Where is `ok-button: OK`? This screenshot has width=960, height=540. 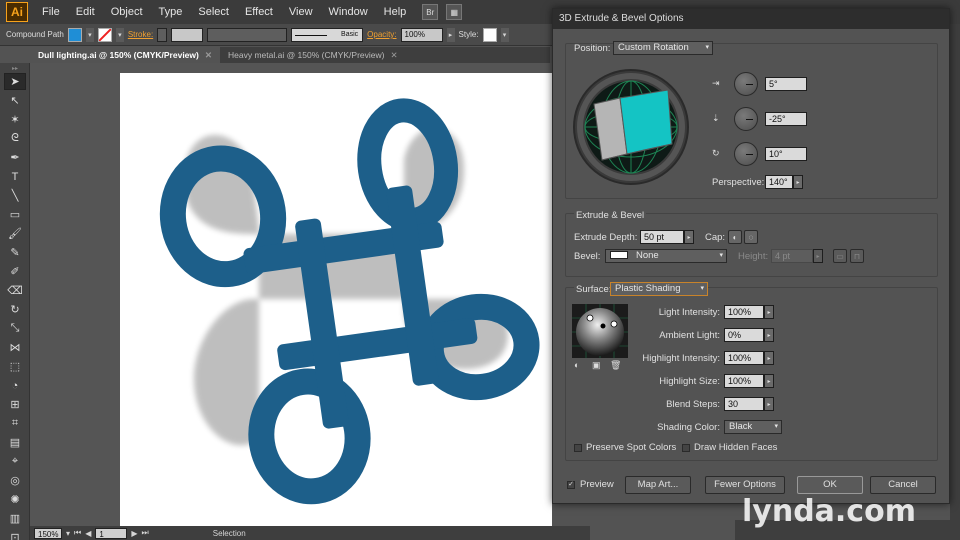 ok-button: OK is located at coordinates (830, 485).